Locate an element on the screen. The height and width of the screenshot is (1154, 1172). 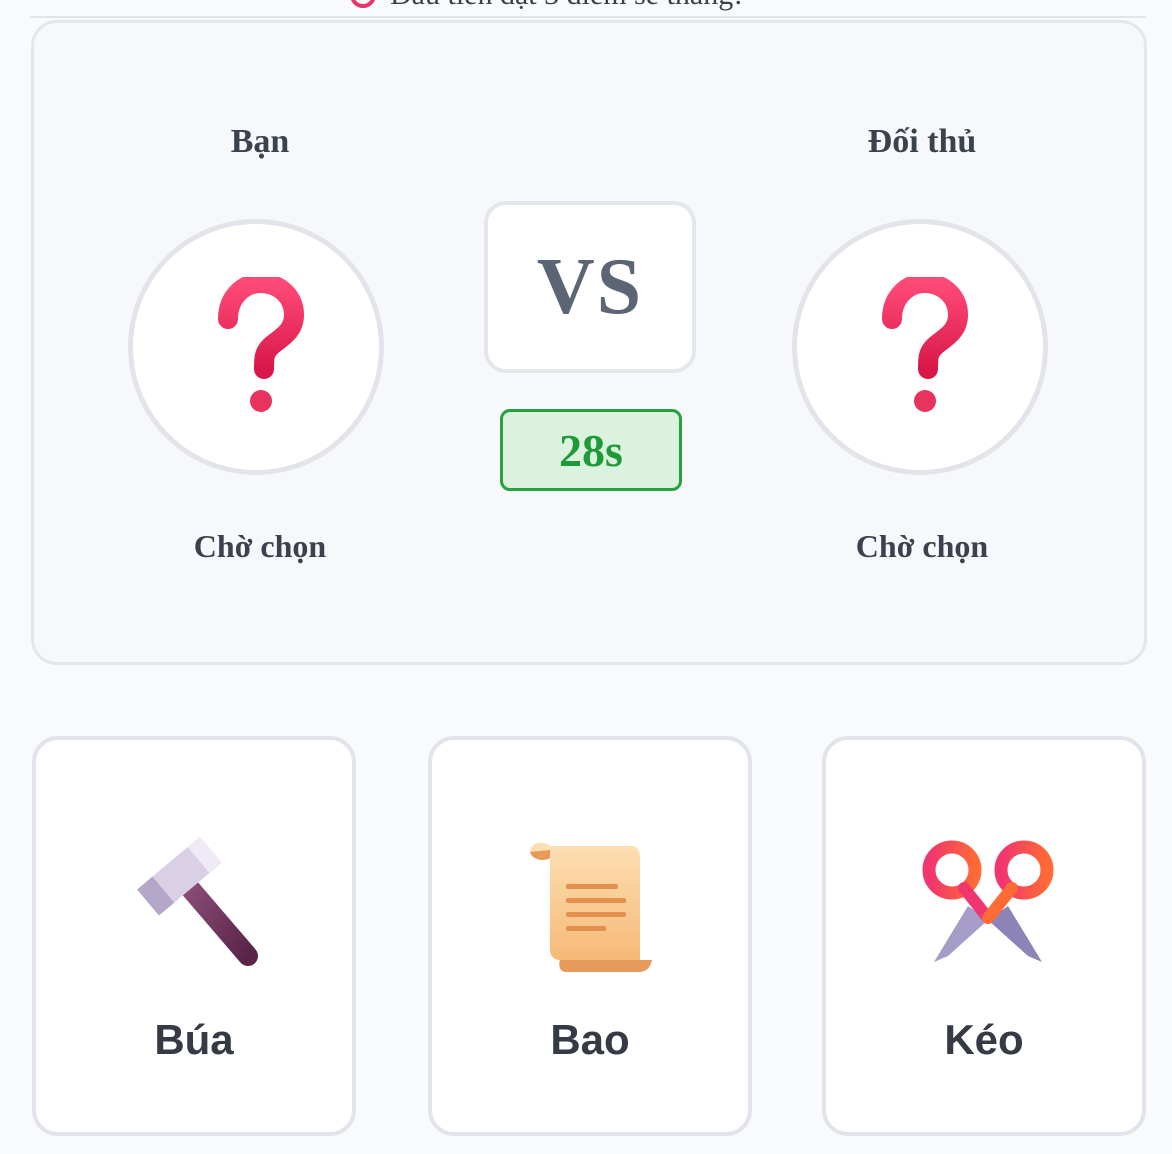
choice-hammer-button: Búa is located at coordinates (194, 936).